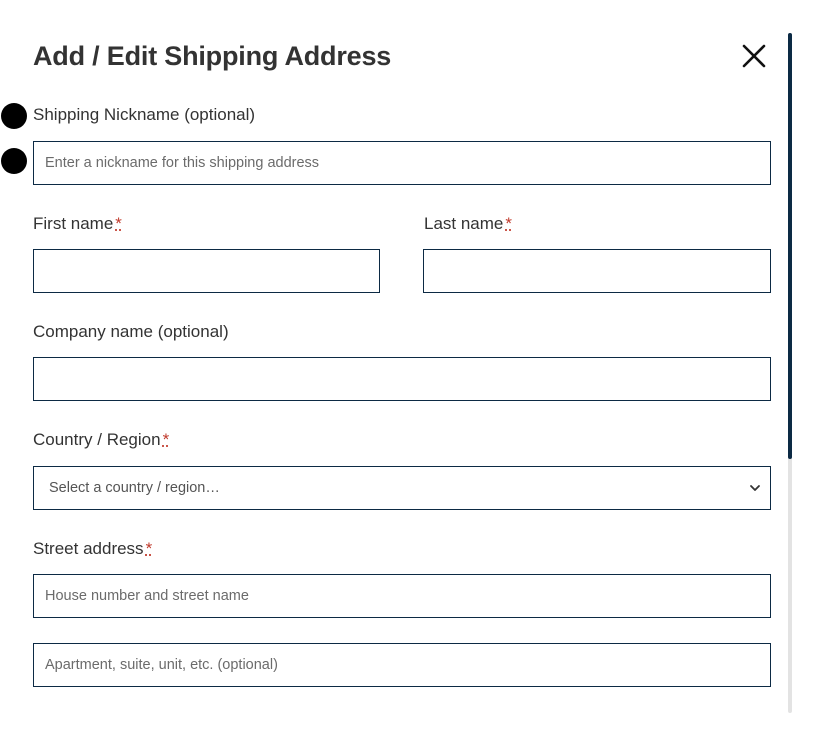 This screenshot has height=744, width=825. What do you see at coordinates (73, 223) in the screenshot?
I see `first-name-label-text: First name` at bounding box center [73, 223].